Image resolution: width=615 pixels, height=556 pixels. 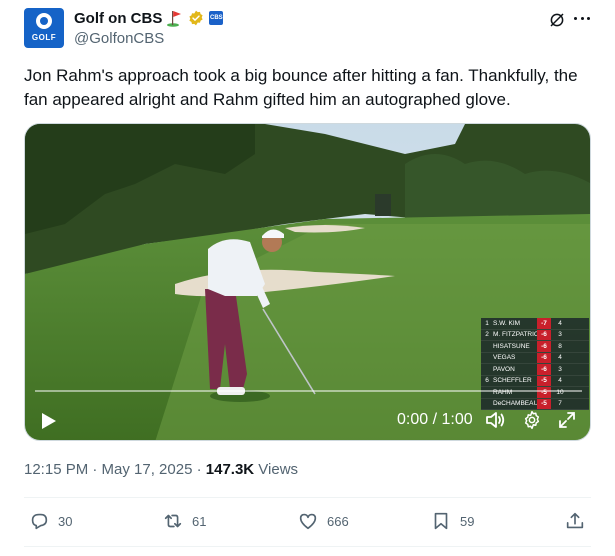 I want to click on leaderboard-row: DeCHAMBEAU -5 7, so click(x=535, y=404).